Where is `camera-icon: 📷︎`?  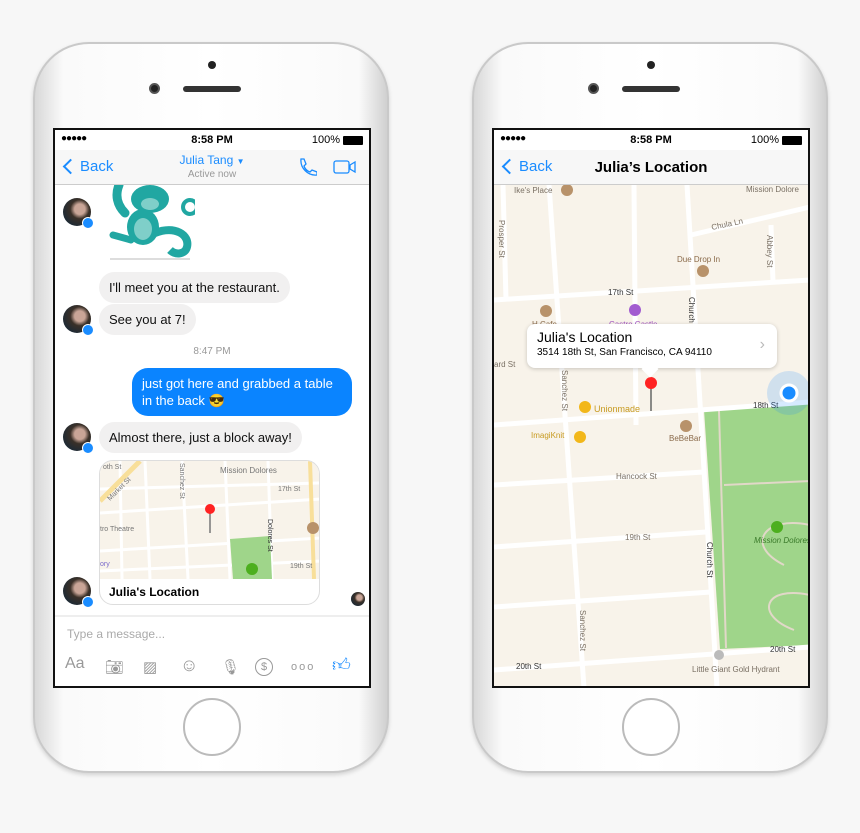 camera-icon: 📷︎ is located at coordinates (114, 667).